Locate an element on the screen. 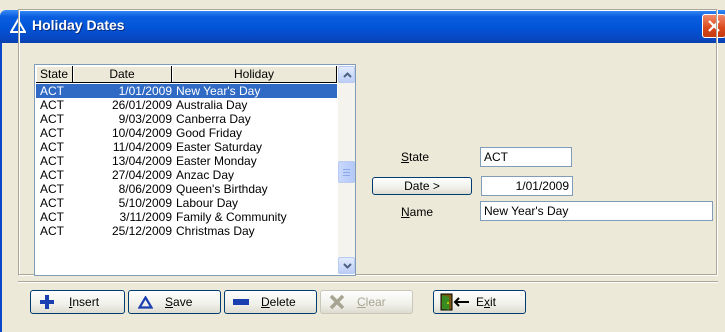 This screenshot has height=332, width=725. table-row: ACT 9/03/2009 Canberra Day is located at coordinates (186, 119).